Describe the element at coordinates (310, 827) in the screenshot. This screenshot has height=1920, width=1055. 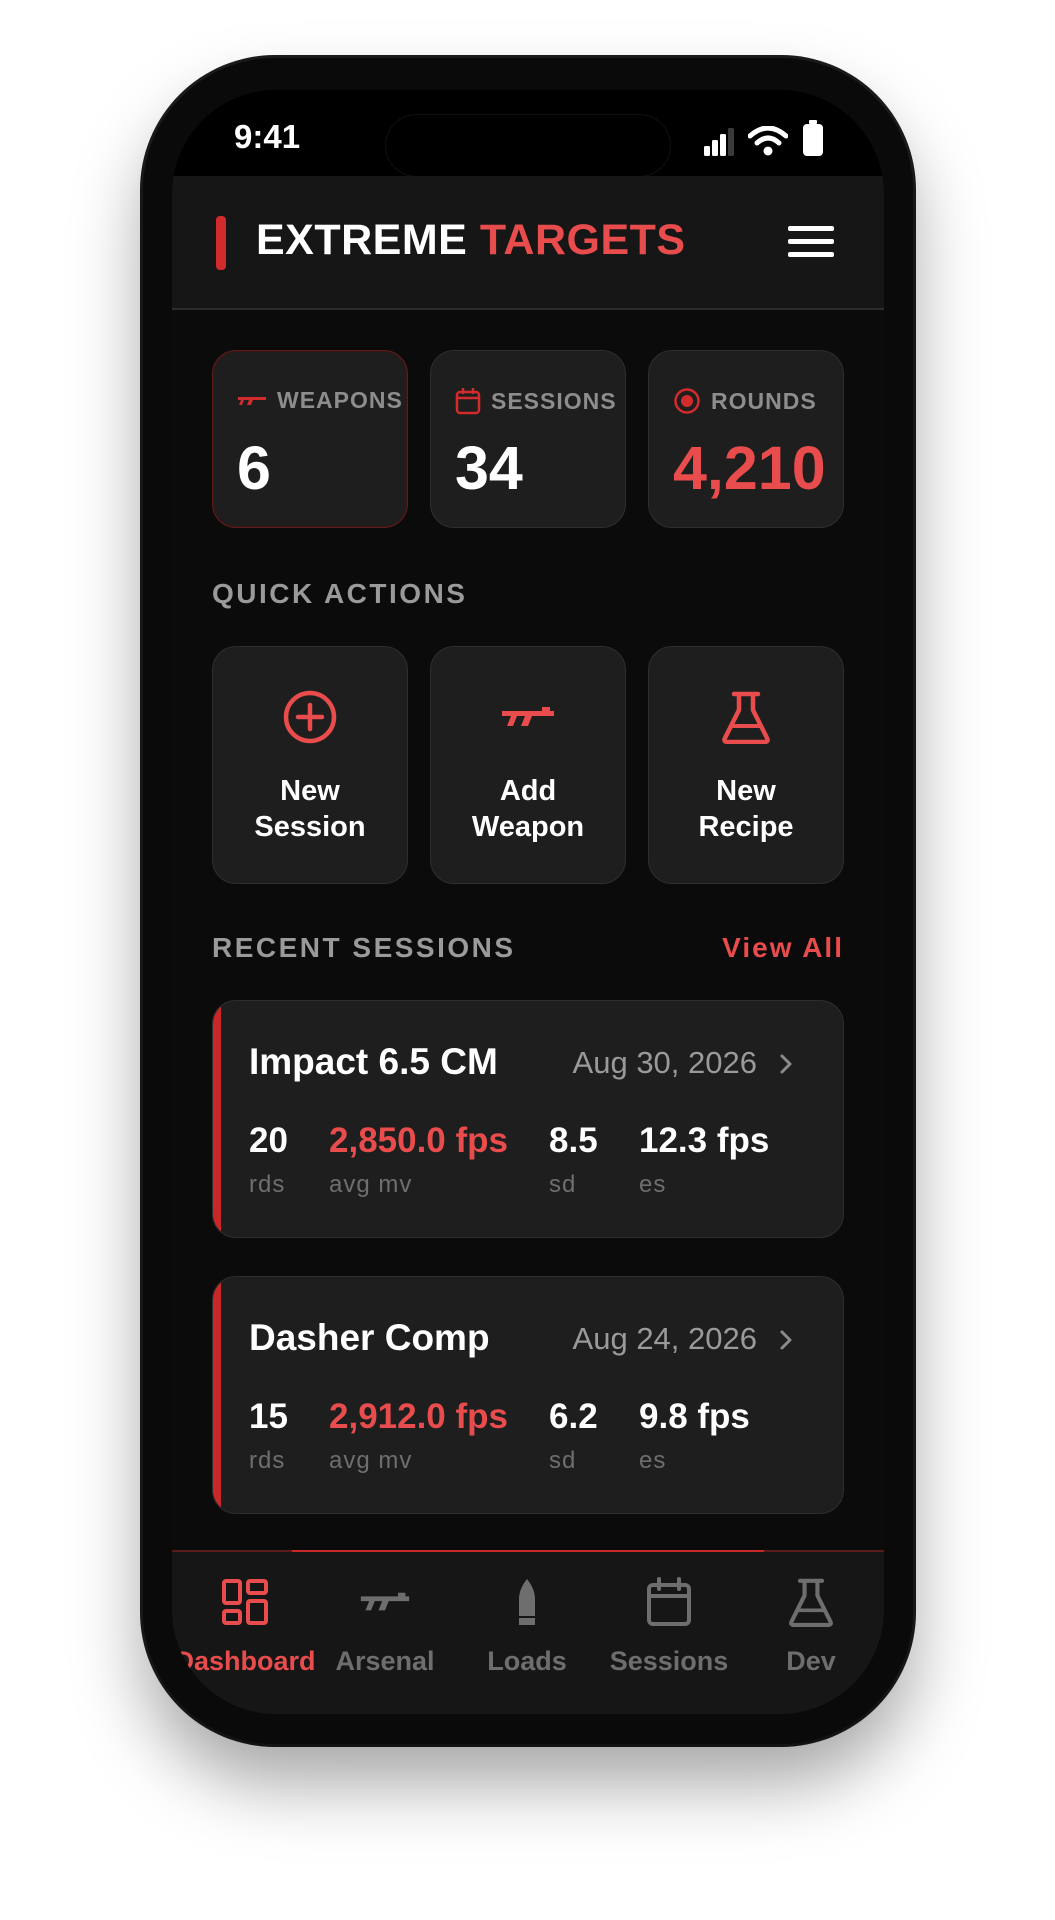
I see `action-label-line2: Session` at that location.